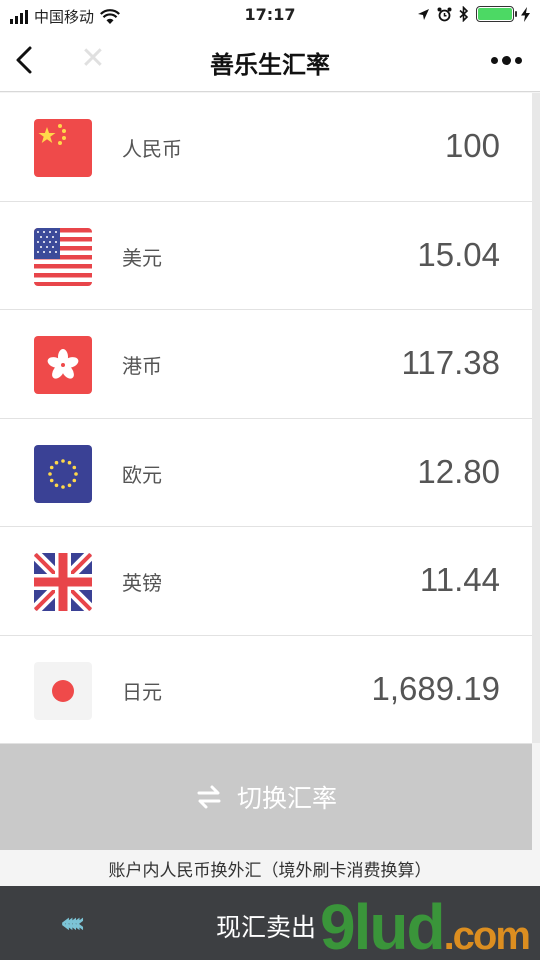  I want to click on status-right, so click(473, 14).